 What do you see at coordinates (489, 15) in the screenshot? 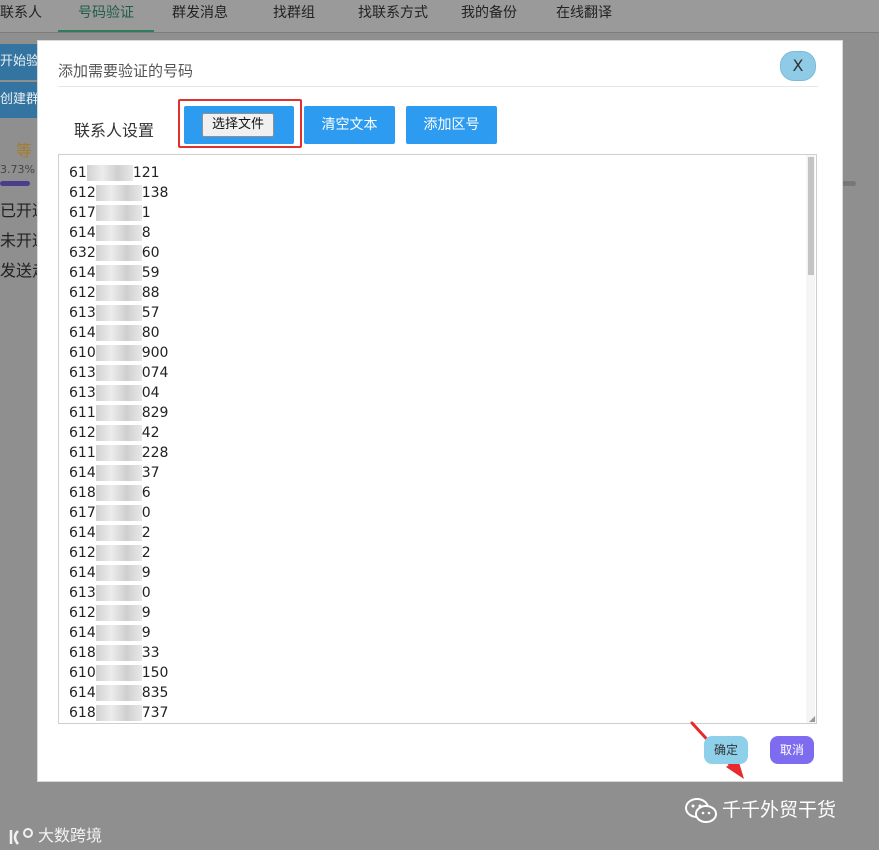
I see `tab-my-backup: 我的备份` at bounding box center [489, 15].